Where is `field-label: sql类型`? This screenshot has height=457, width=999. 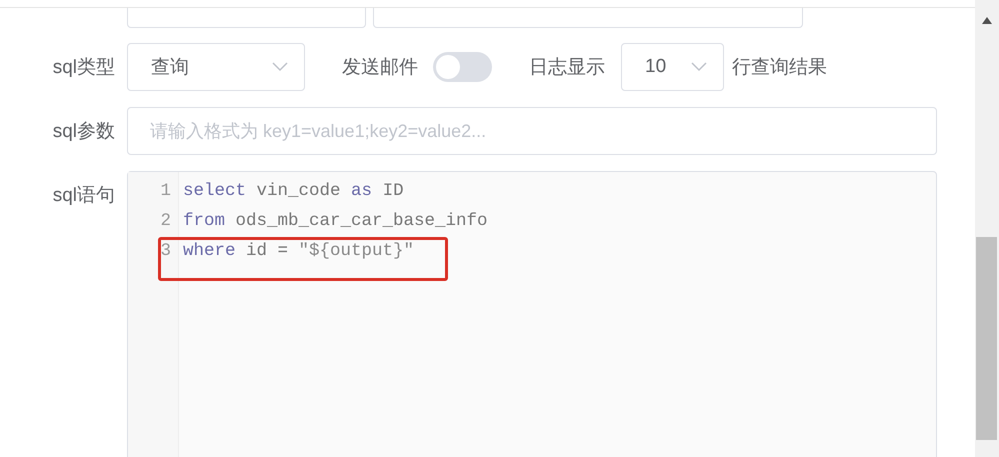 field-label: sql类型 is located at coordinates (83, 68).